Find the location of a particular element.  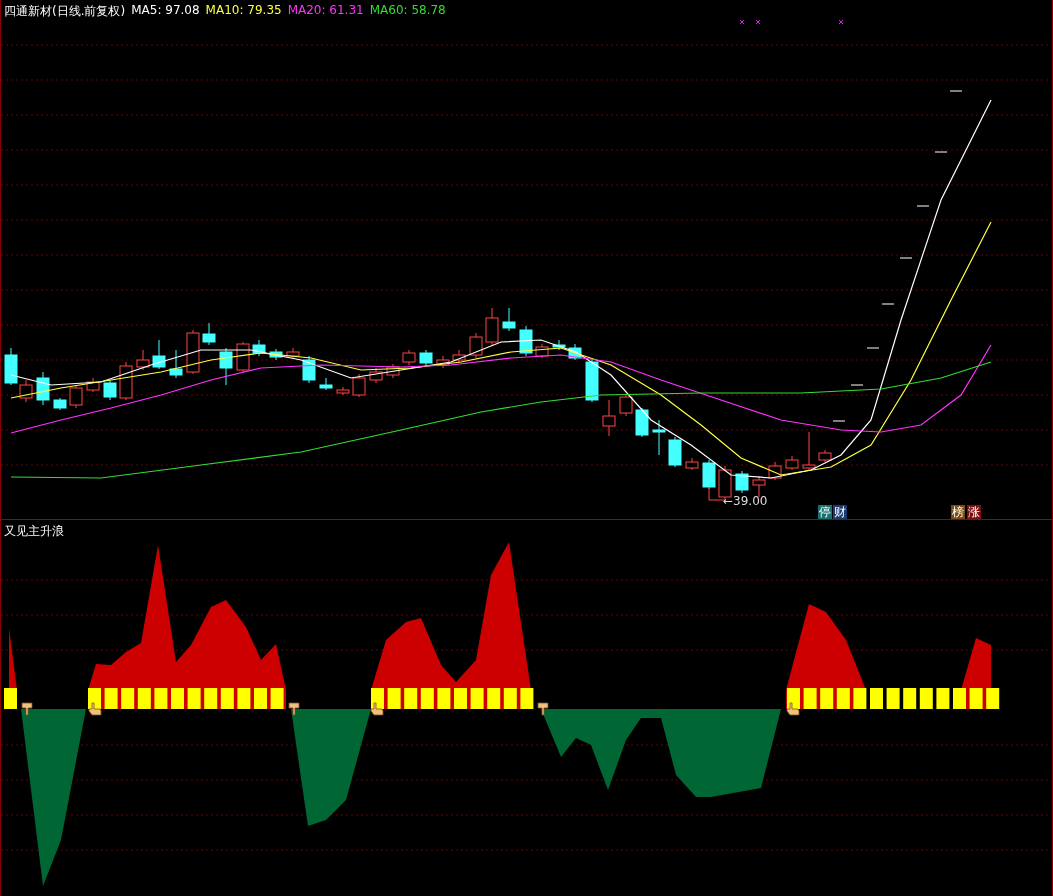

event-marker: 财 is located at coordinates (840, 512).